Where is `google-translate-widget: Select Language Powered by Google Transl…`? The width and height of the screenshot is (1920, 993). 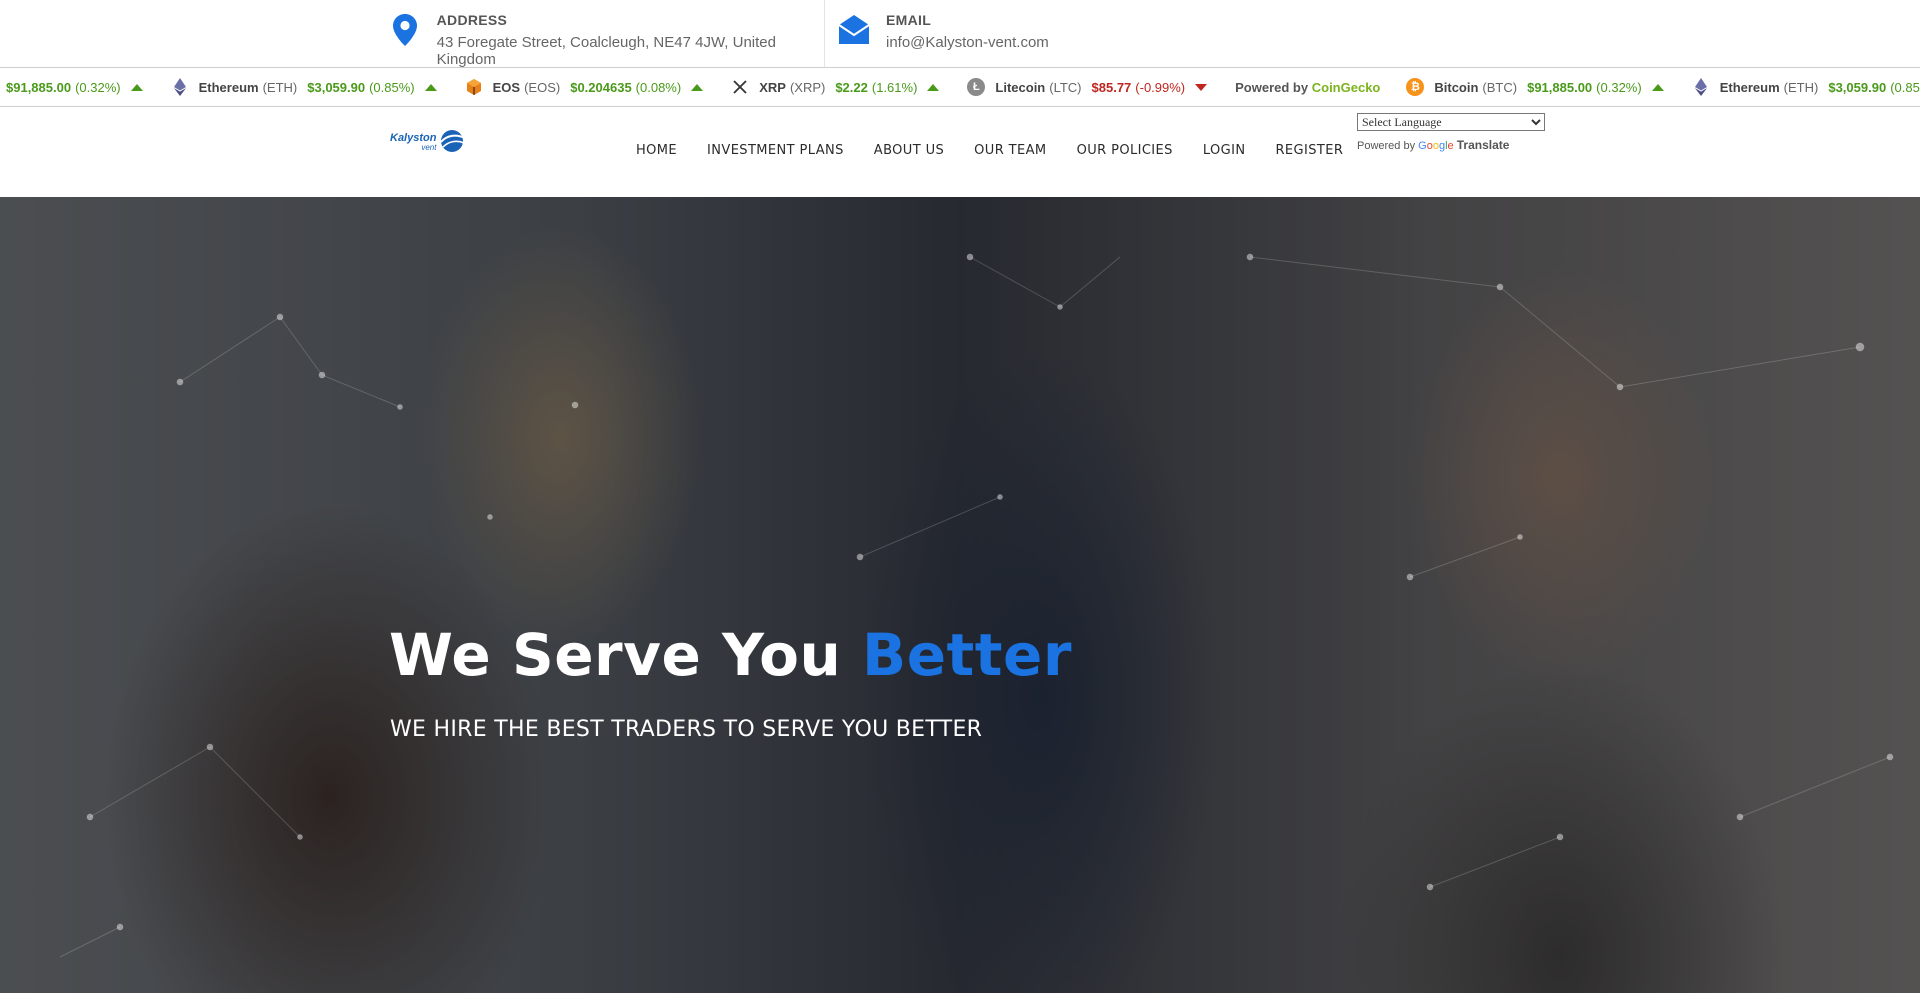
google-translate-widget: Select Language Powered by Google Transl… is located at coordinates (1451, 131).